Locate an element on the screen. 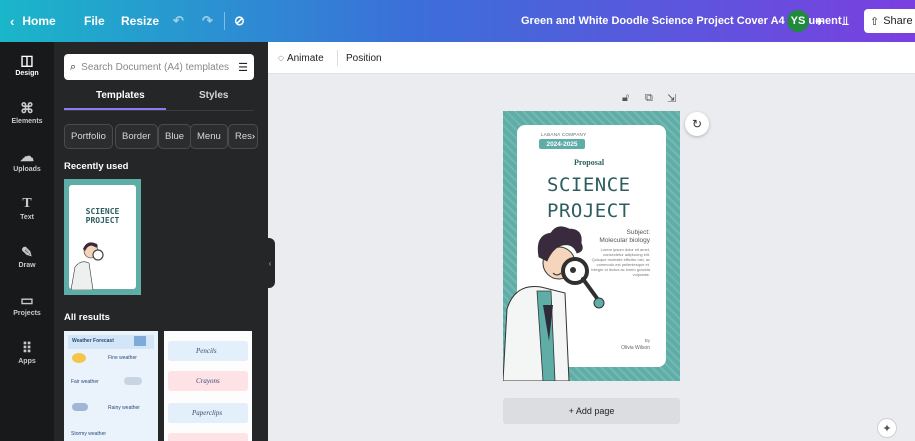 Image resolution: width=915 pixels, height=441 pixels. author-name: Olivia Wilson is located at coordinates (635, 348).